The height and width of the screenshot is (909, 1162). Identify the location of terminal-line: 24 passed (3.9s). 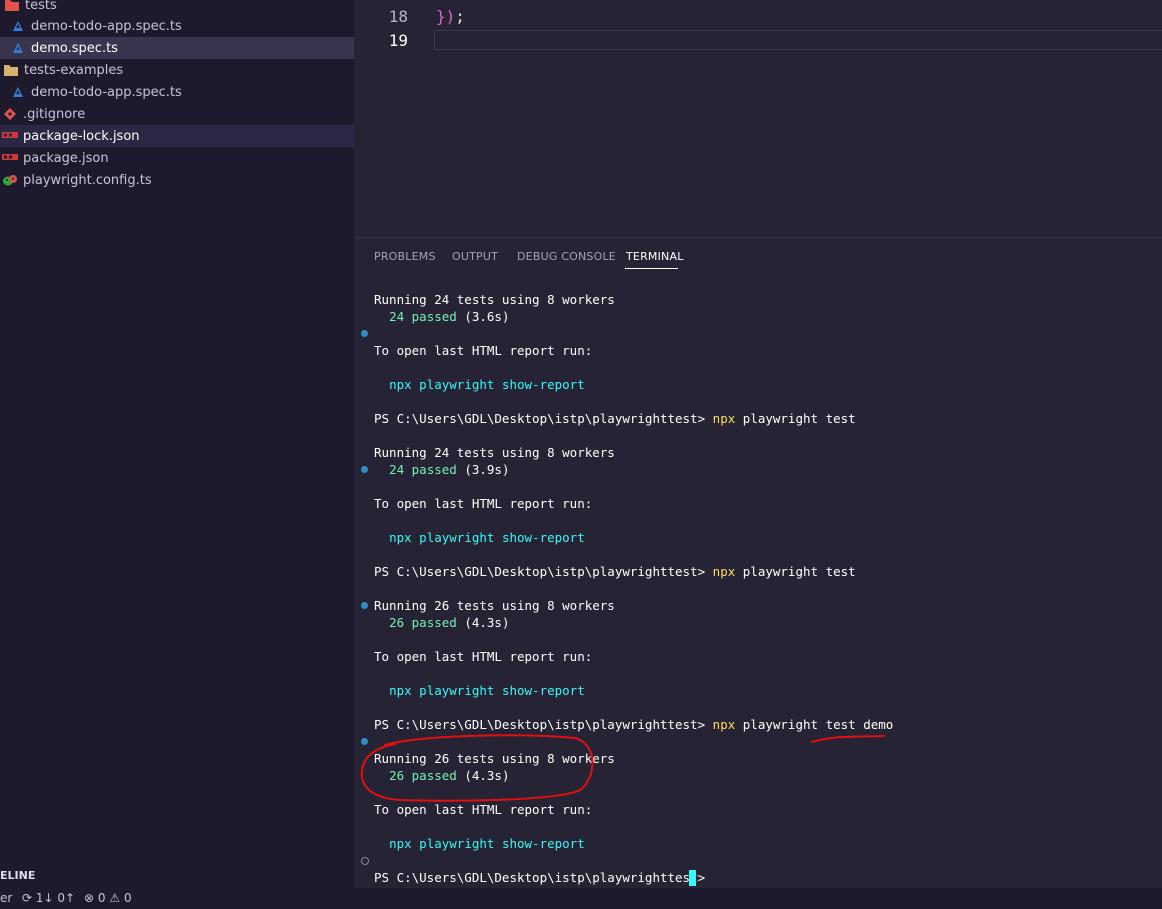
(449, 469).